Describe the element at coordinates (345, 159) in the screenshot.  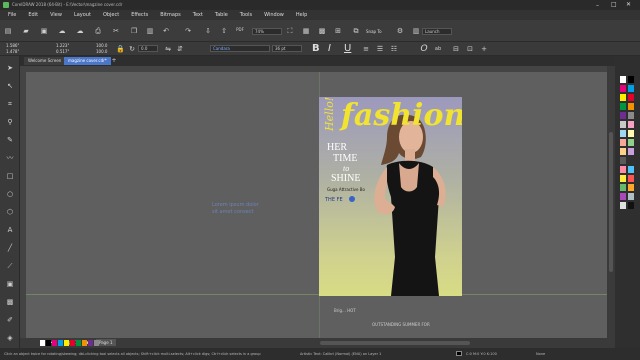
I see `cover-time-text: TIME` at that location.